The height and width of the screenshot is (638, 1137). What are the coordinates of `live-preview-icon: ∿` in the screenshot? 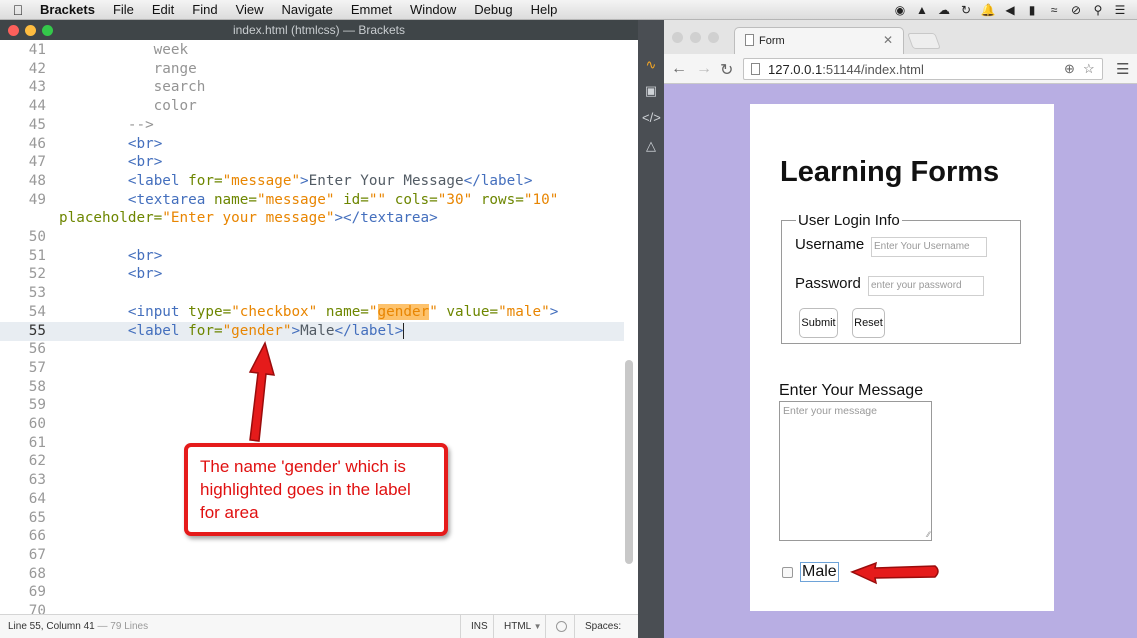 It's located at (651, 65).